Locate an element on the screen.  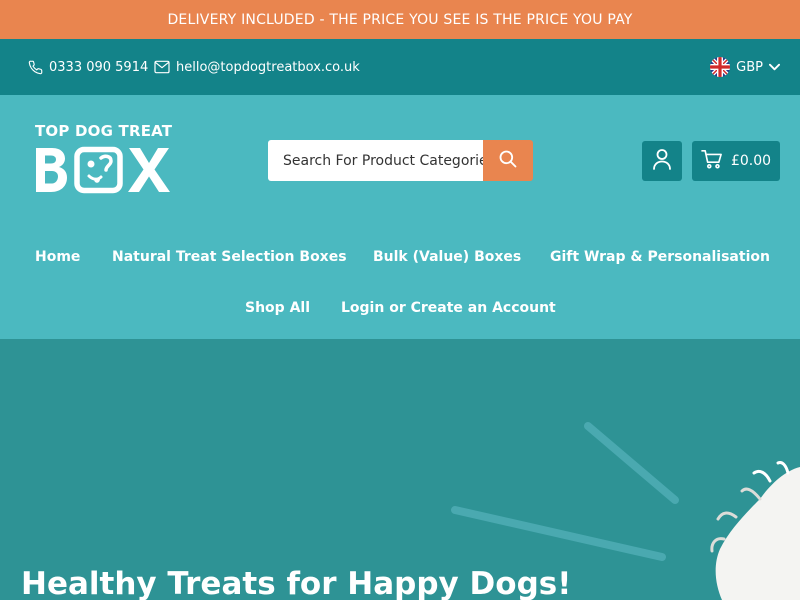
nav-login-create-account: Login or Create an Account is located at coordinates (448, 308).